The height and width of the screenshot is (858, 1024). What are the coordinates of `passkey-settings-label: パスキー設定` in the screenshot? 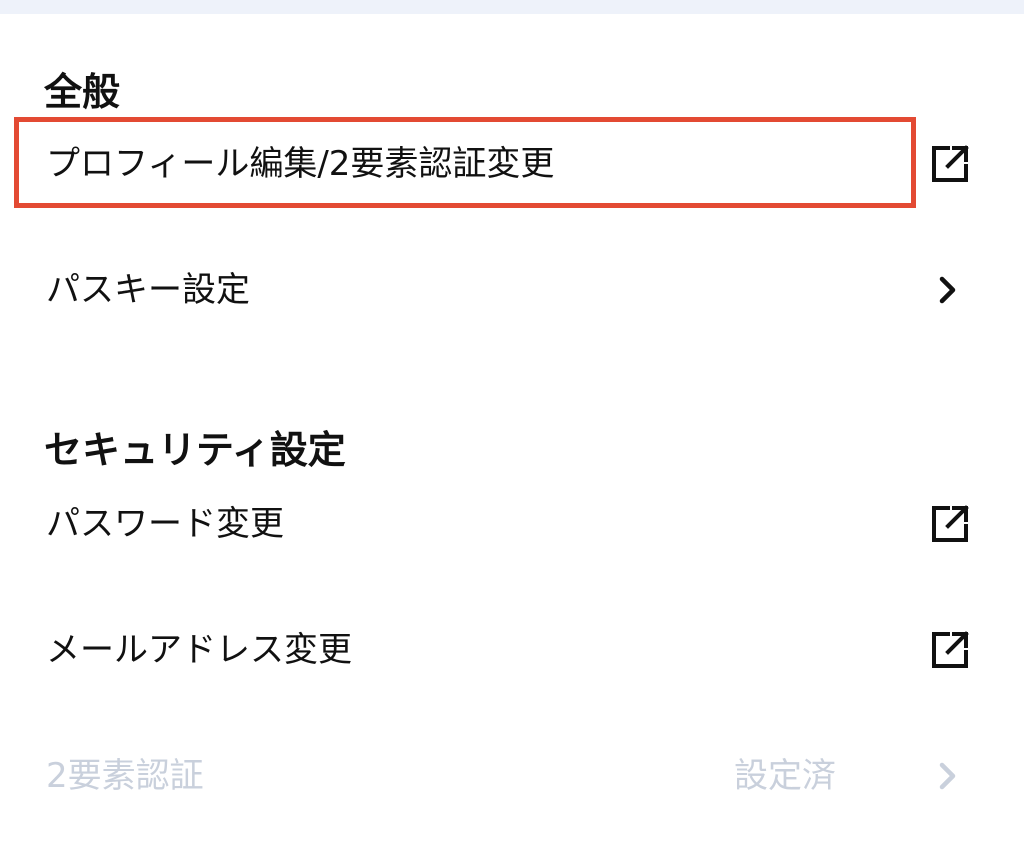 It's located at (148, 290).